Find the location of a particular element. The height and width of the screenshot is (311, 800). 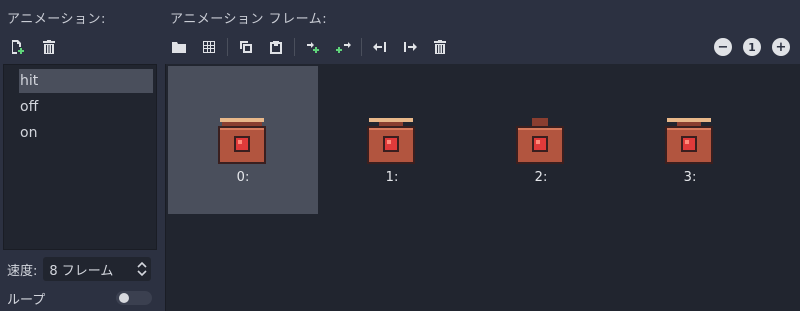

frame-label: 1: is located at coordinates (392, 177).